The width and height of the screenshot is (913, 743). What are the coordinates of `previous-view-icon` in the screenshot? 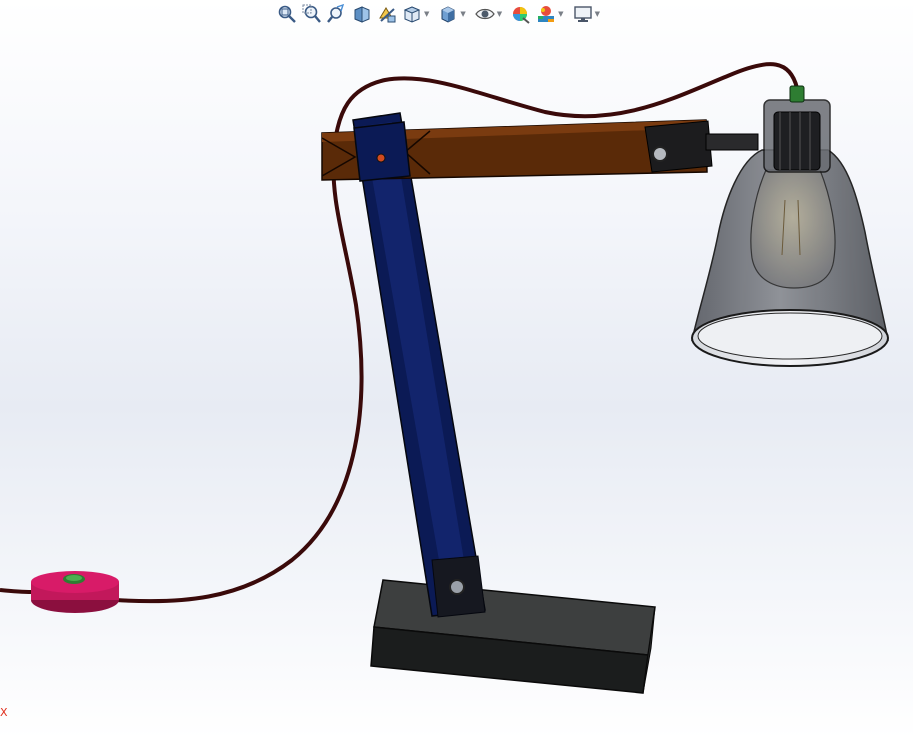 It's located at (337, 14).